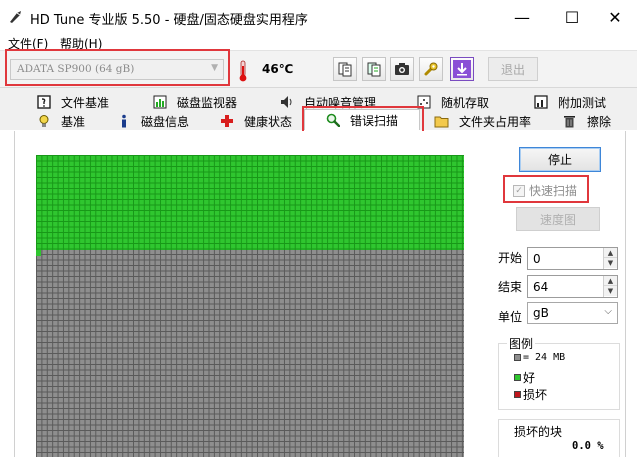  What do you see at coordinates (572, 313) in the screenshot?
I see `unit-select: gB ⌵` at bounding box center [572, 313].